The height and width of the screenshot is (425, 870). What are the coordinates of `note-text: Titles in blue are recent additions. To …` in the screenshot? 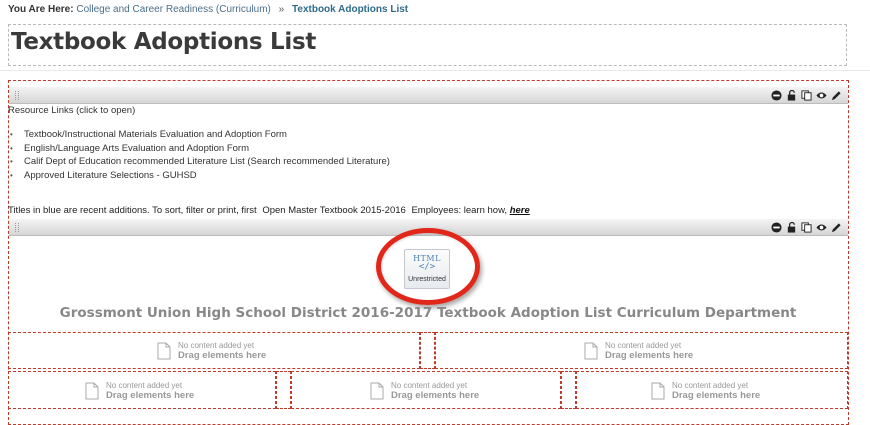 It's located at (132, 210).